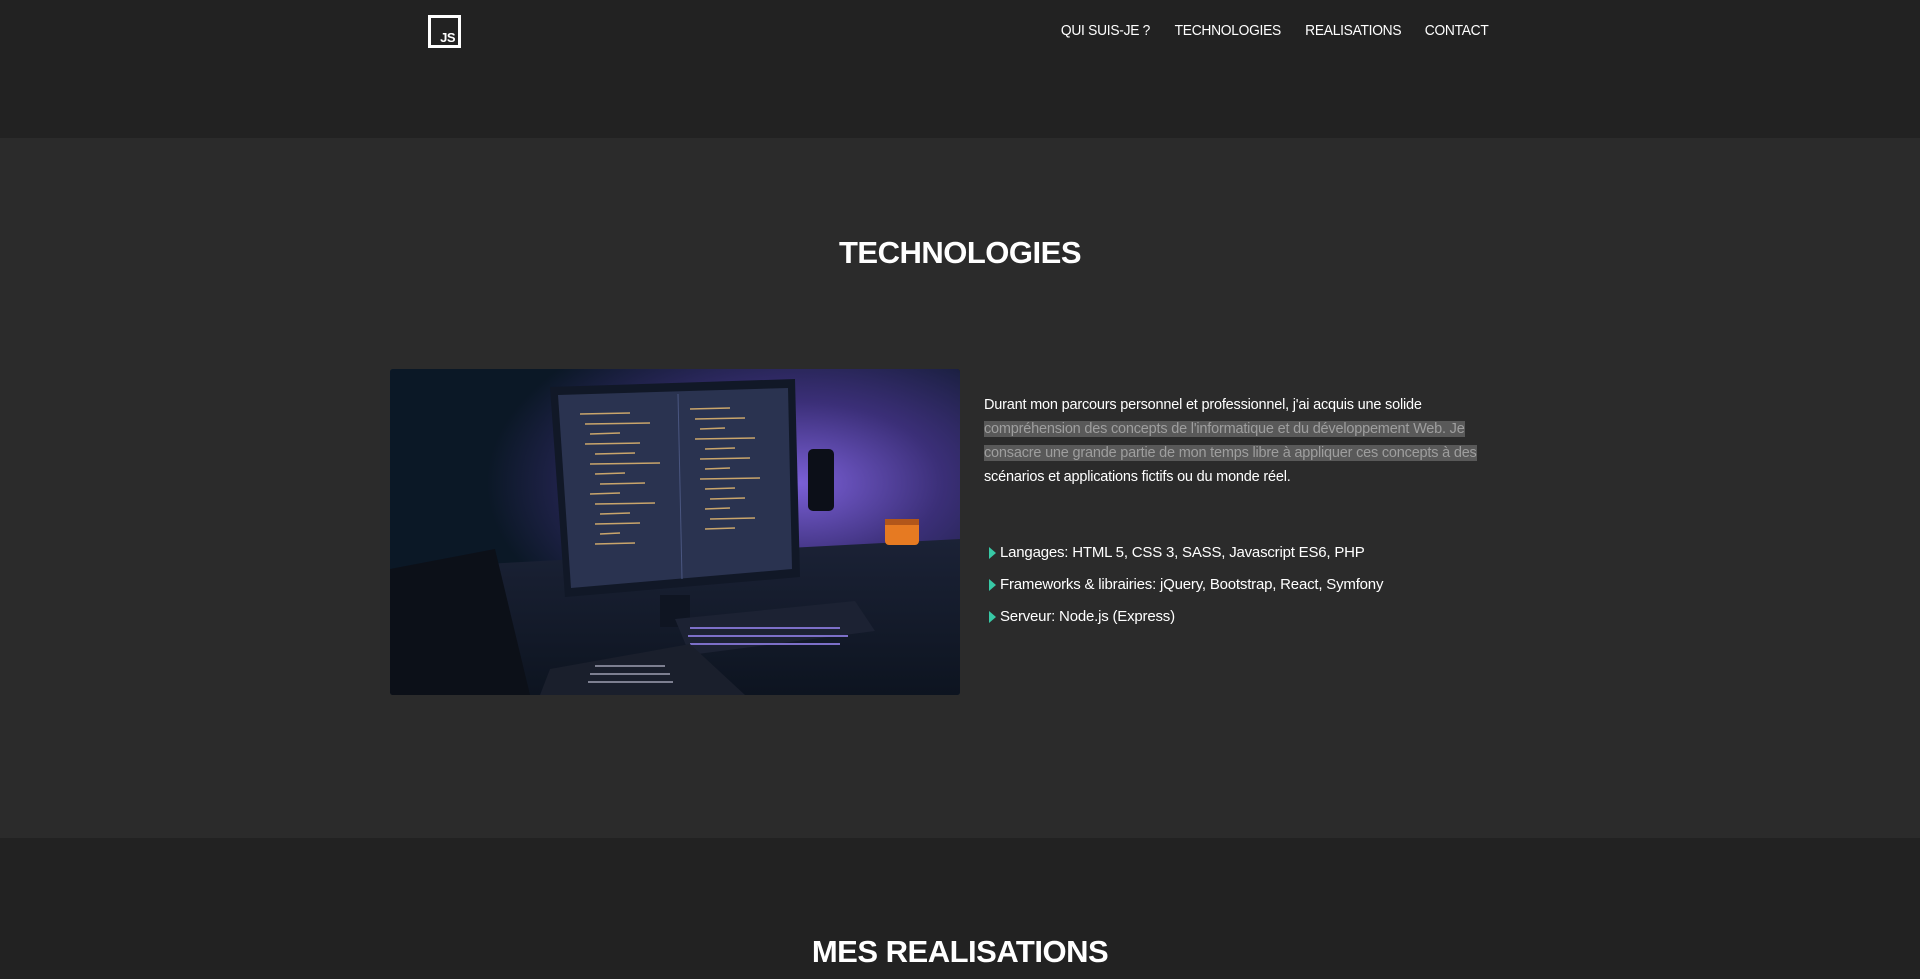  What do you see at coordinates (1105, 30) in the screenshot?
I see `nav-link-qui-suis-je: QUI SUIS-JE ?` at bounding box center [1105, 30].